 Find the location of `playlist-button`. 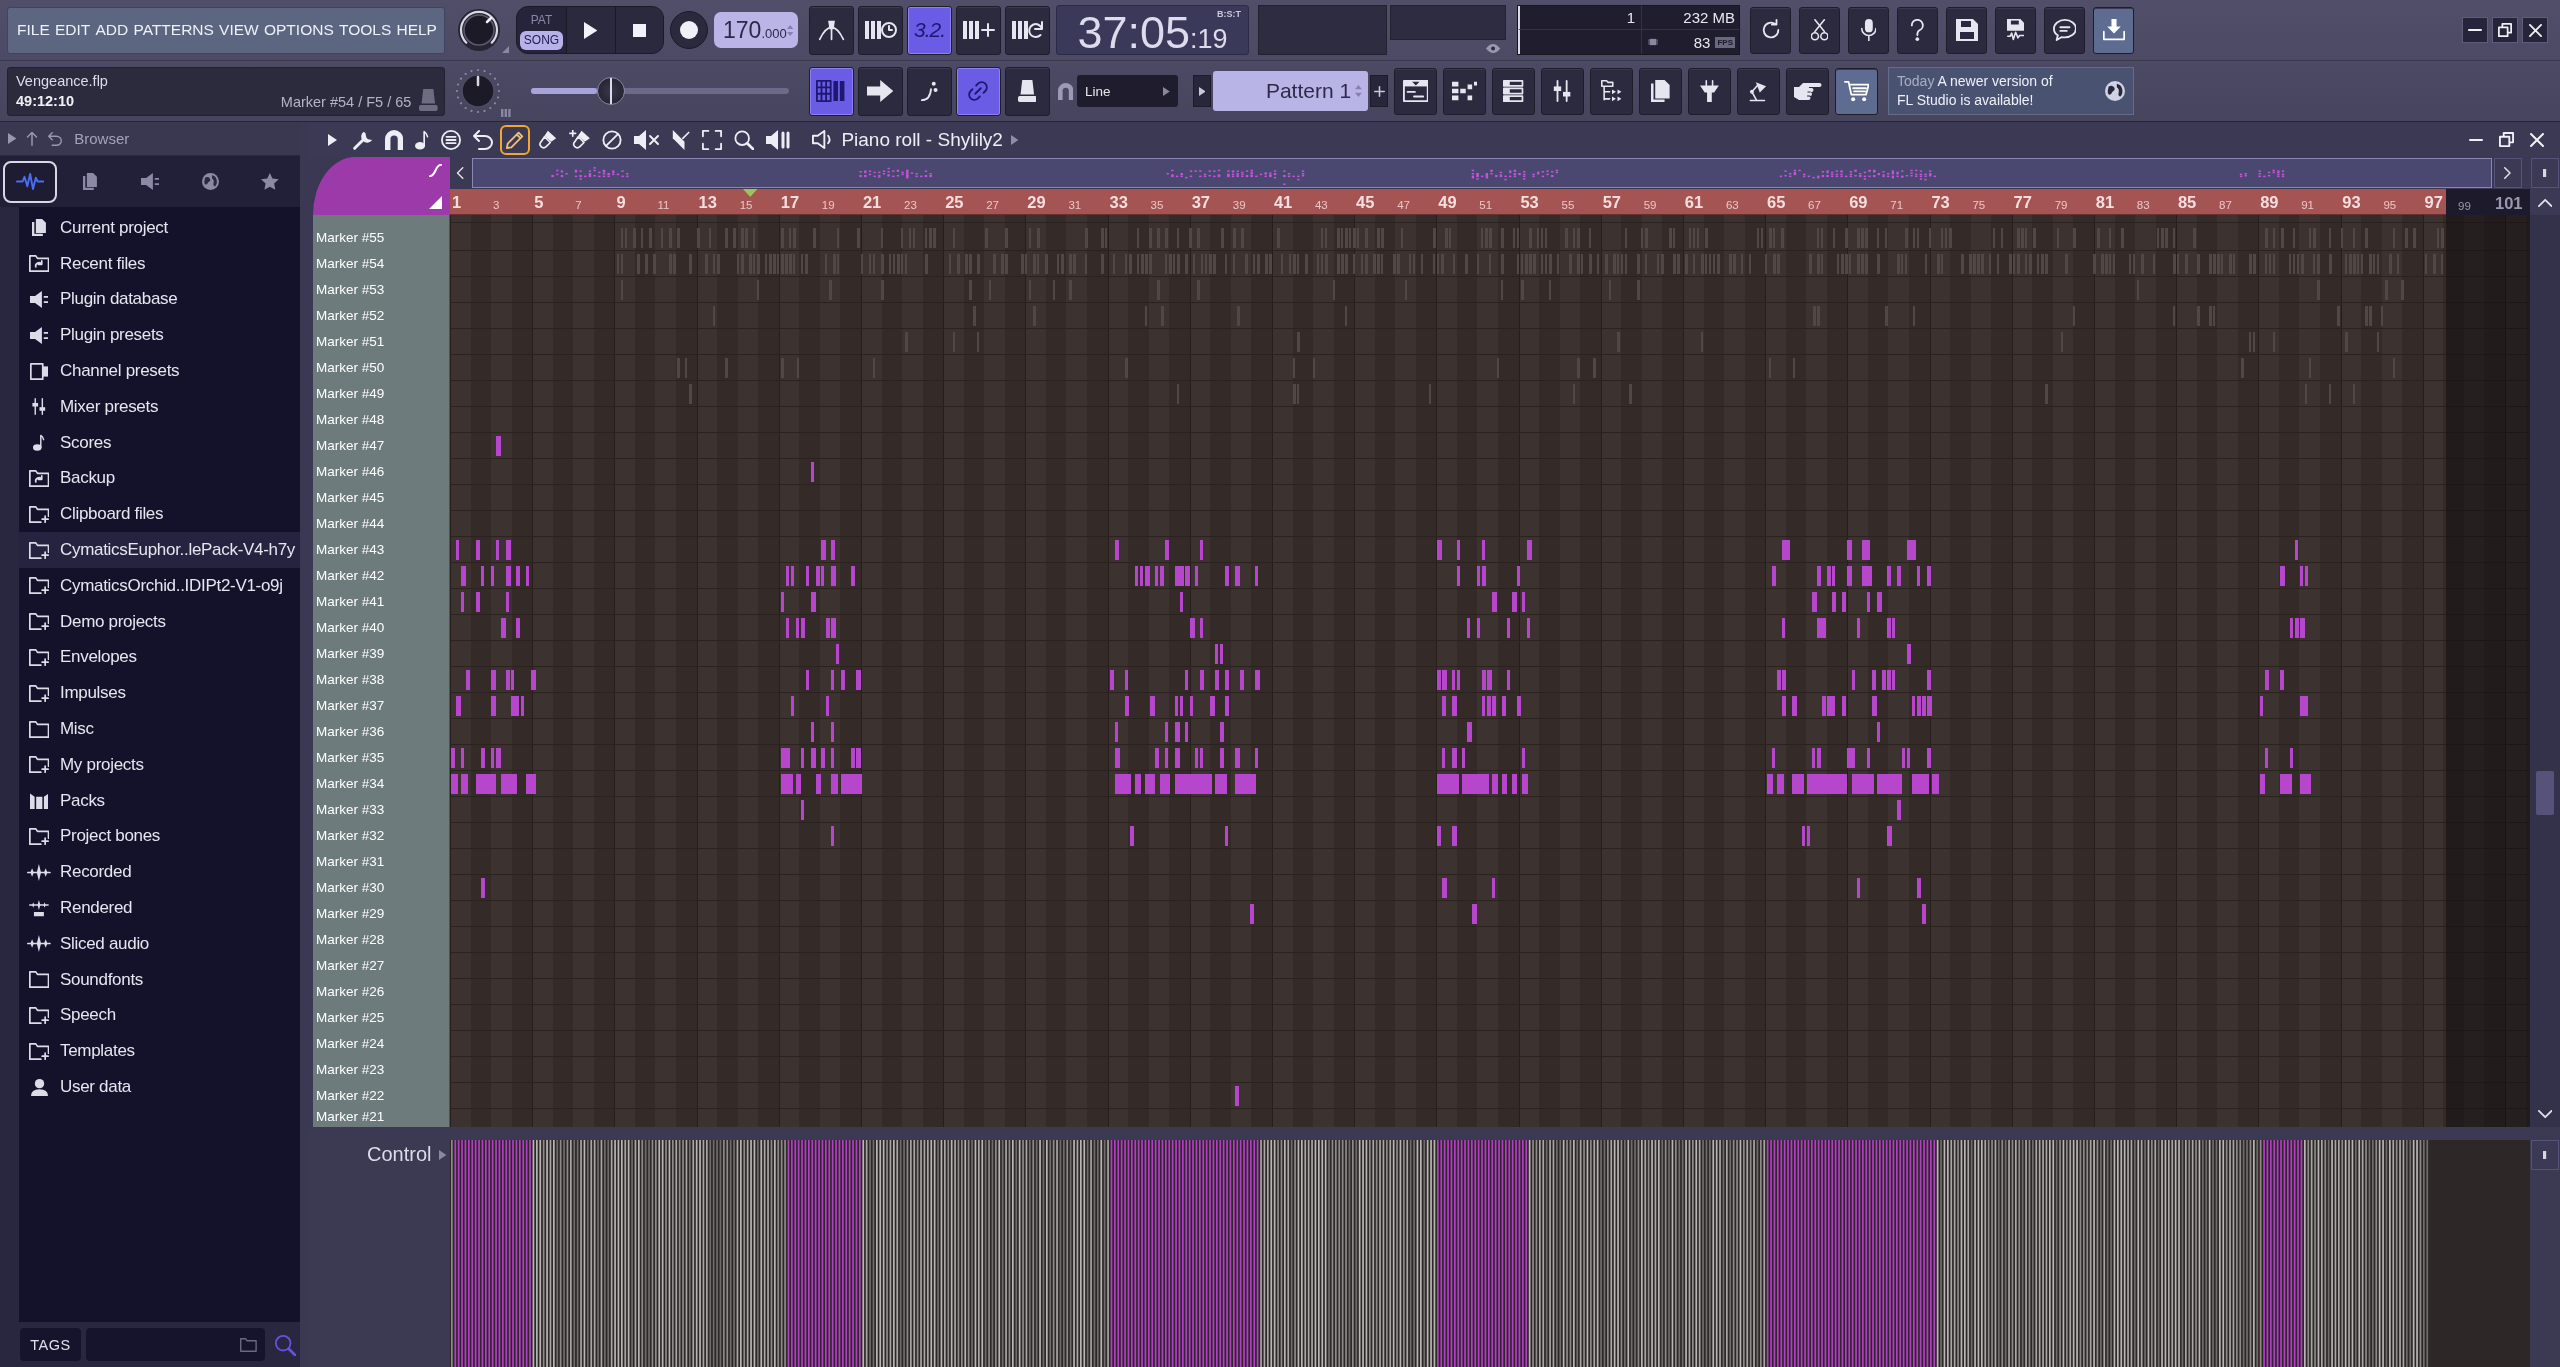

playlist-button is located at coordinates (1416, 91).